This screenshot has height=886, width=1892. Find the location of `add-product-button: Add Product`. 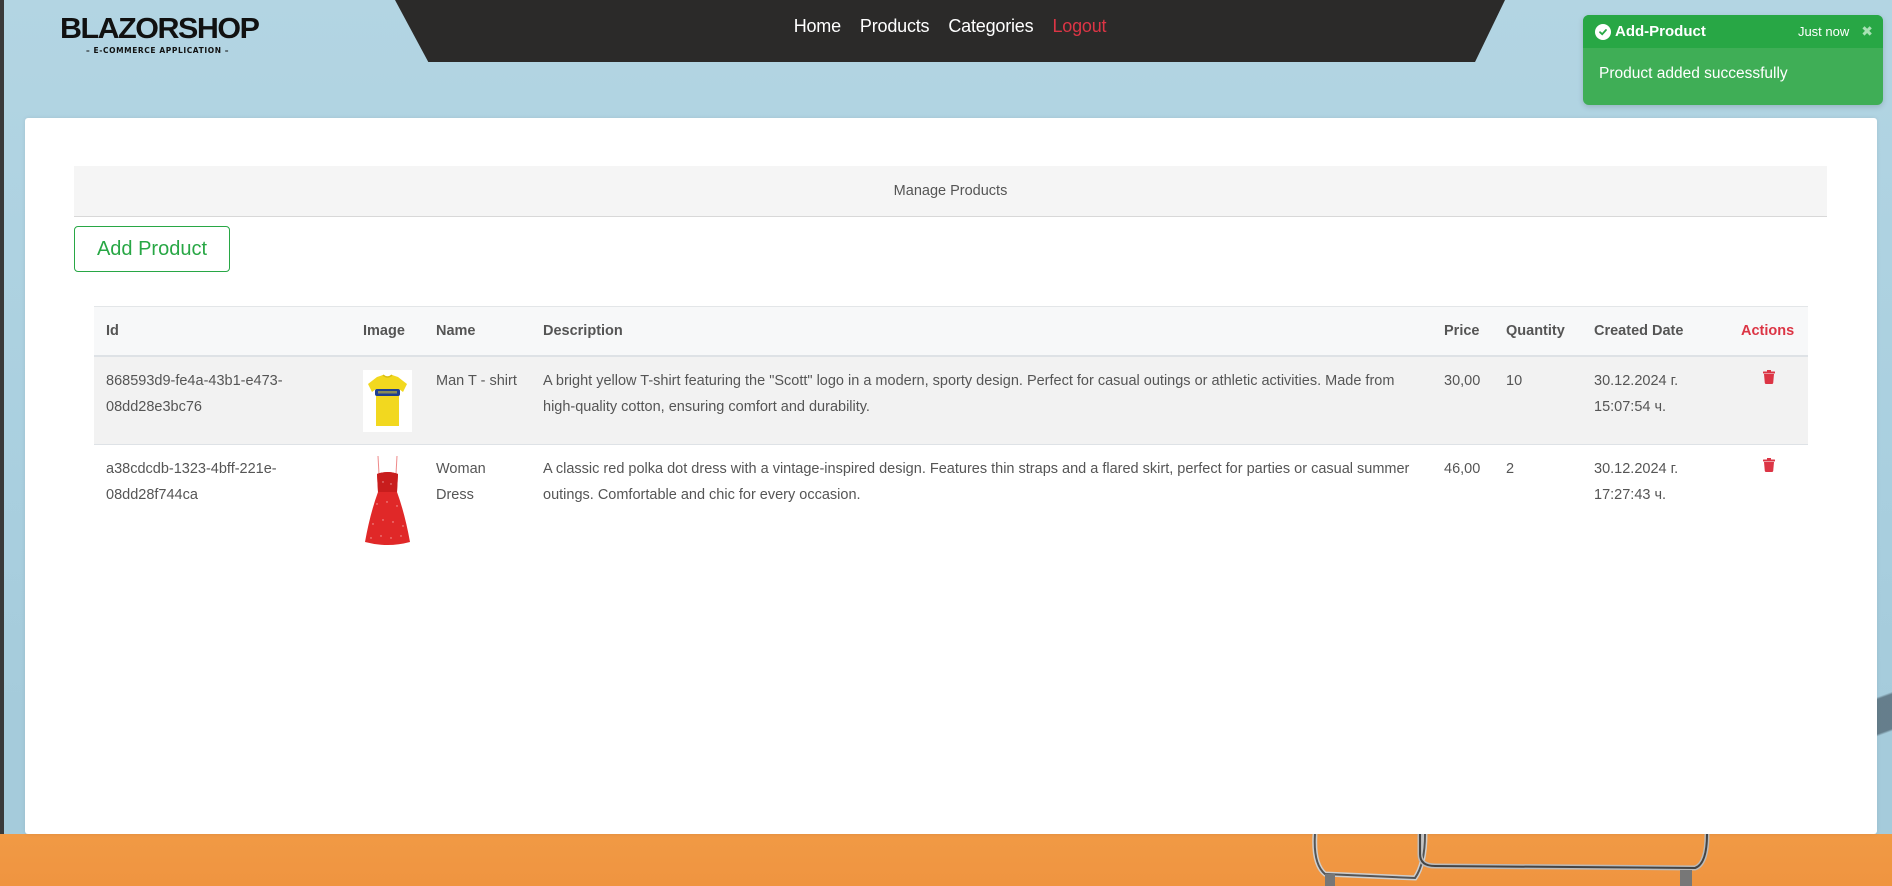

add-product-button: Add Product is located at coordinates (152, 249).